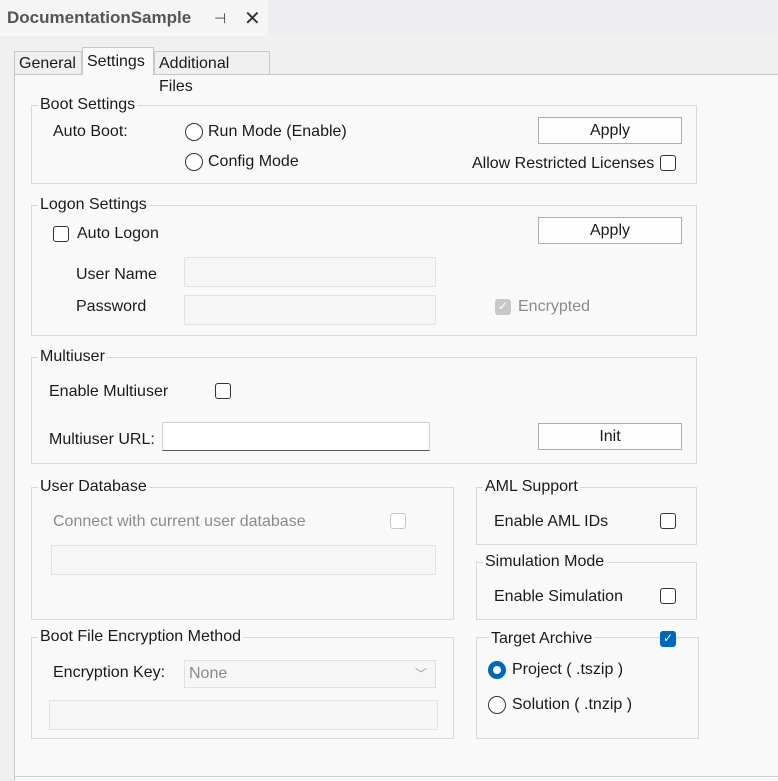  I want to click on run-mode-radio, so click(194, 132).